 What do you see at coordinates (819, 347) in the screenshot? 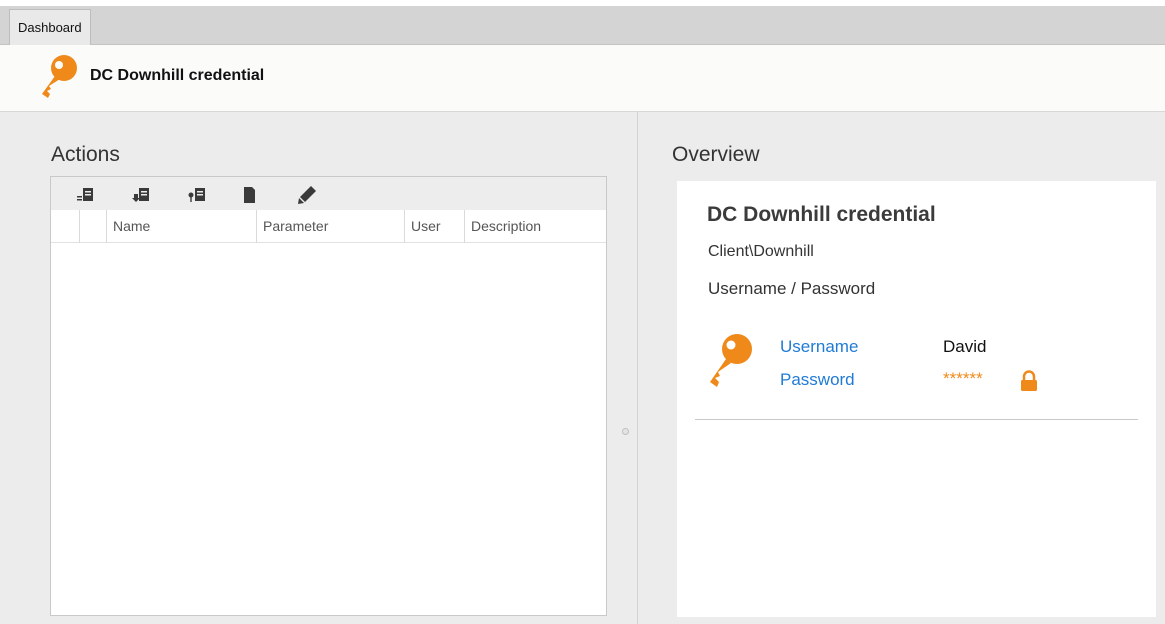
I see `username-label: Username` at bounding box center [819, 347].